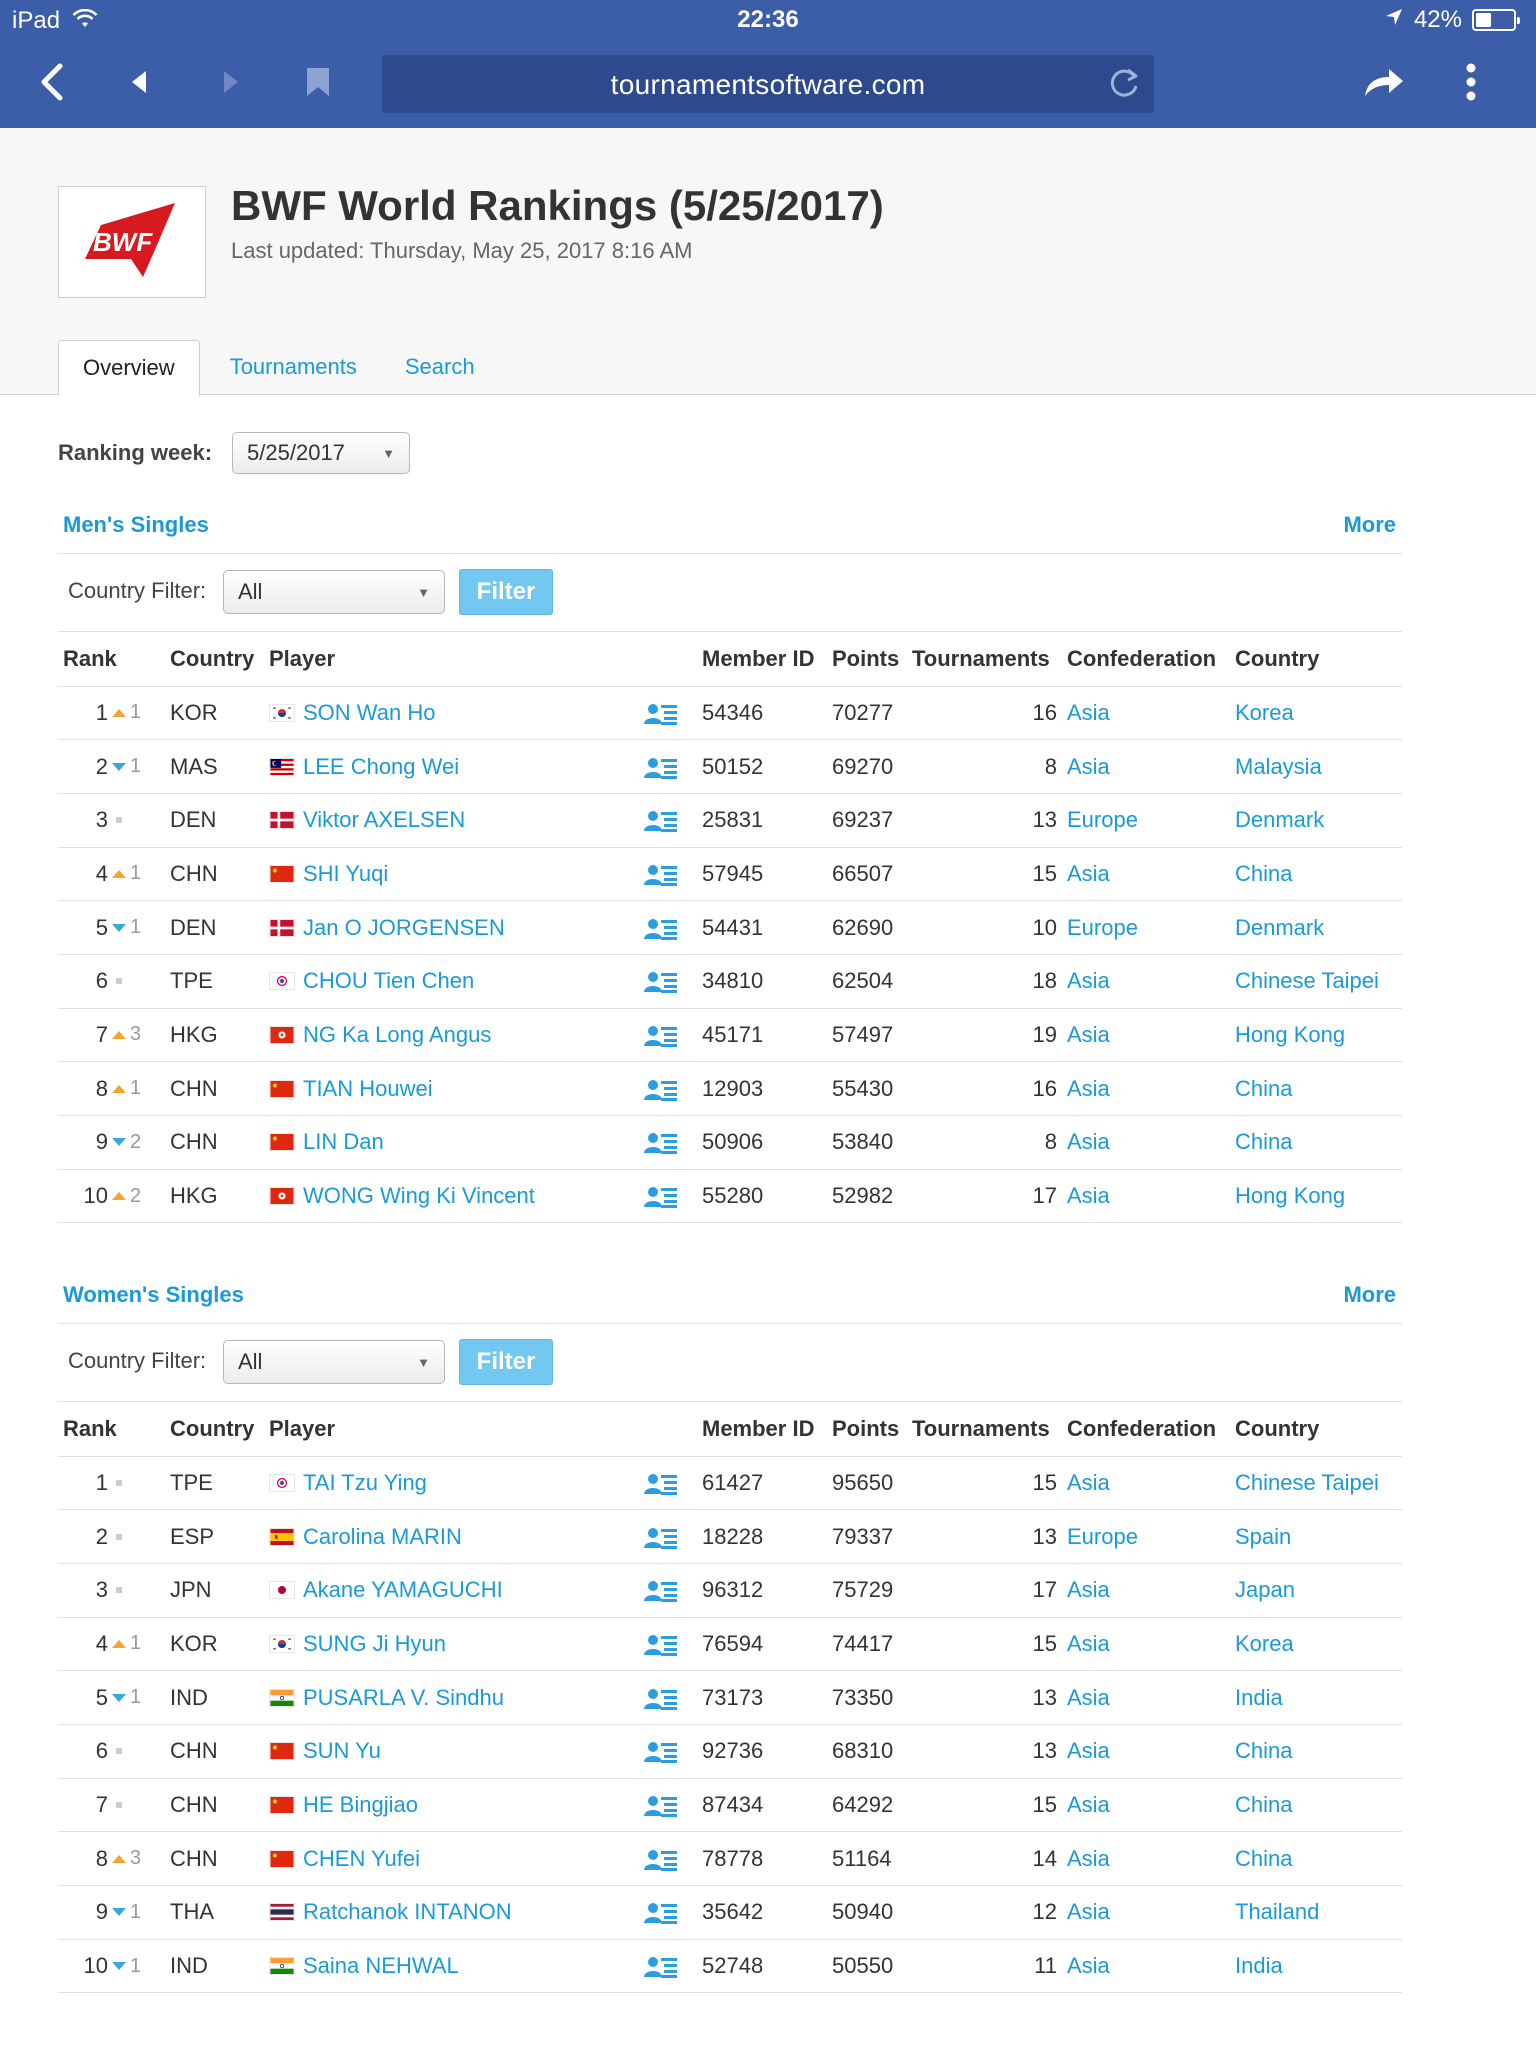 The width and height of the screenshot is (1536, 2048). I want to click on country-link: Malaysia, so click(1278, 766).